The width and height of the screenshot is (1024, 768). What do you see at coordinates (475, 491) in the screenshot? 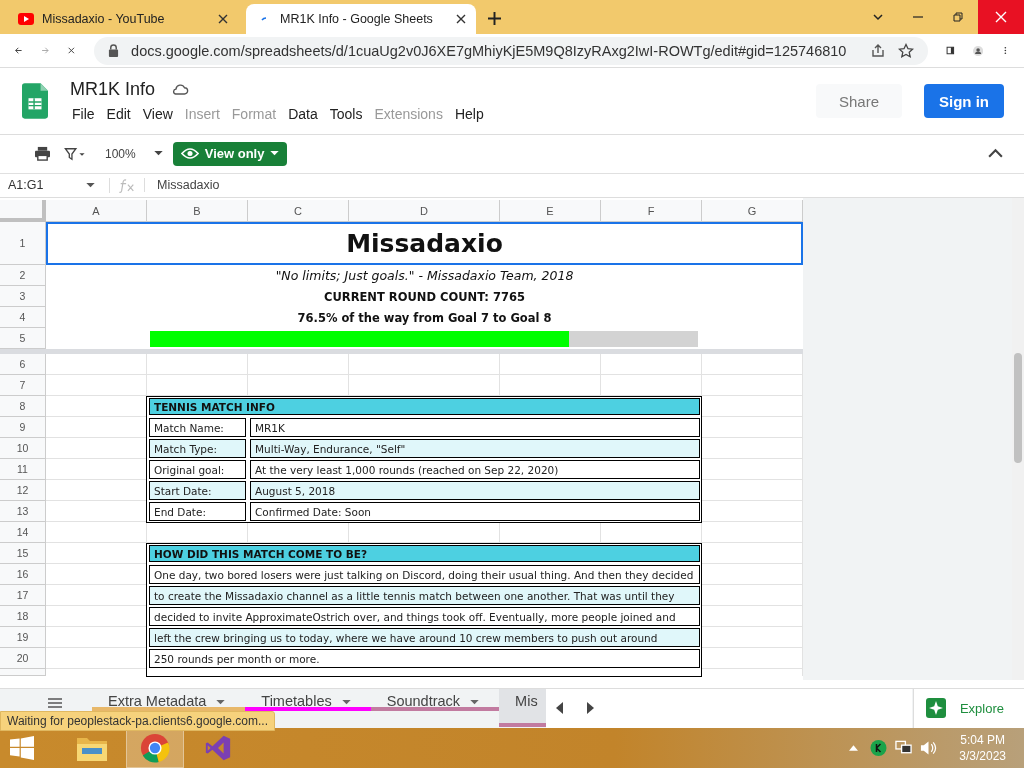
I see `table-cell: August 5, 2018` at bounding box center [475, 491].